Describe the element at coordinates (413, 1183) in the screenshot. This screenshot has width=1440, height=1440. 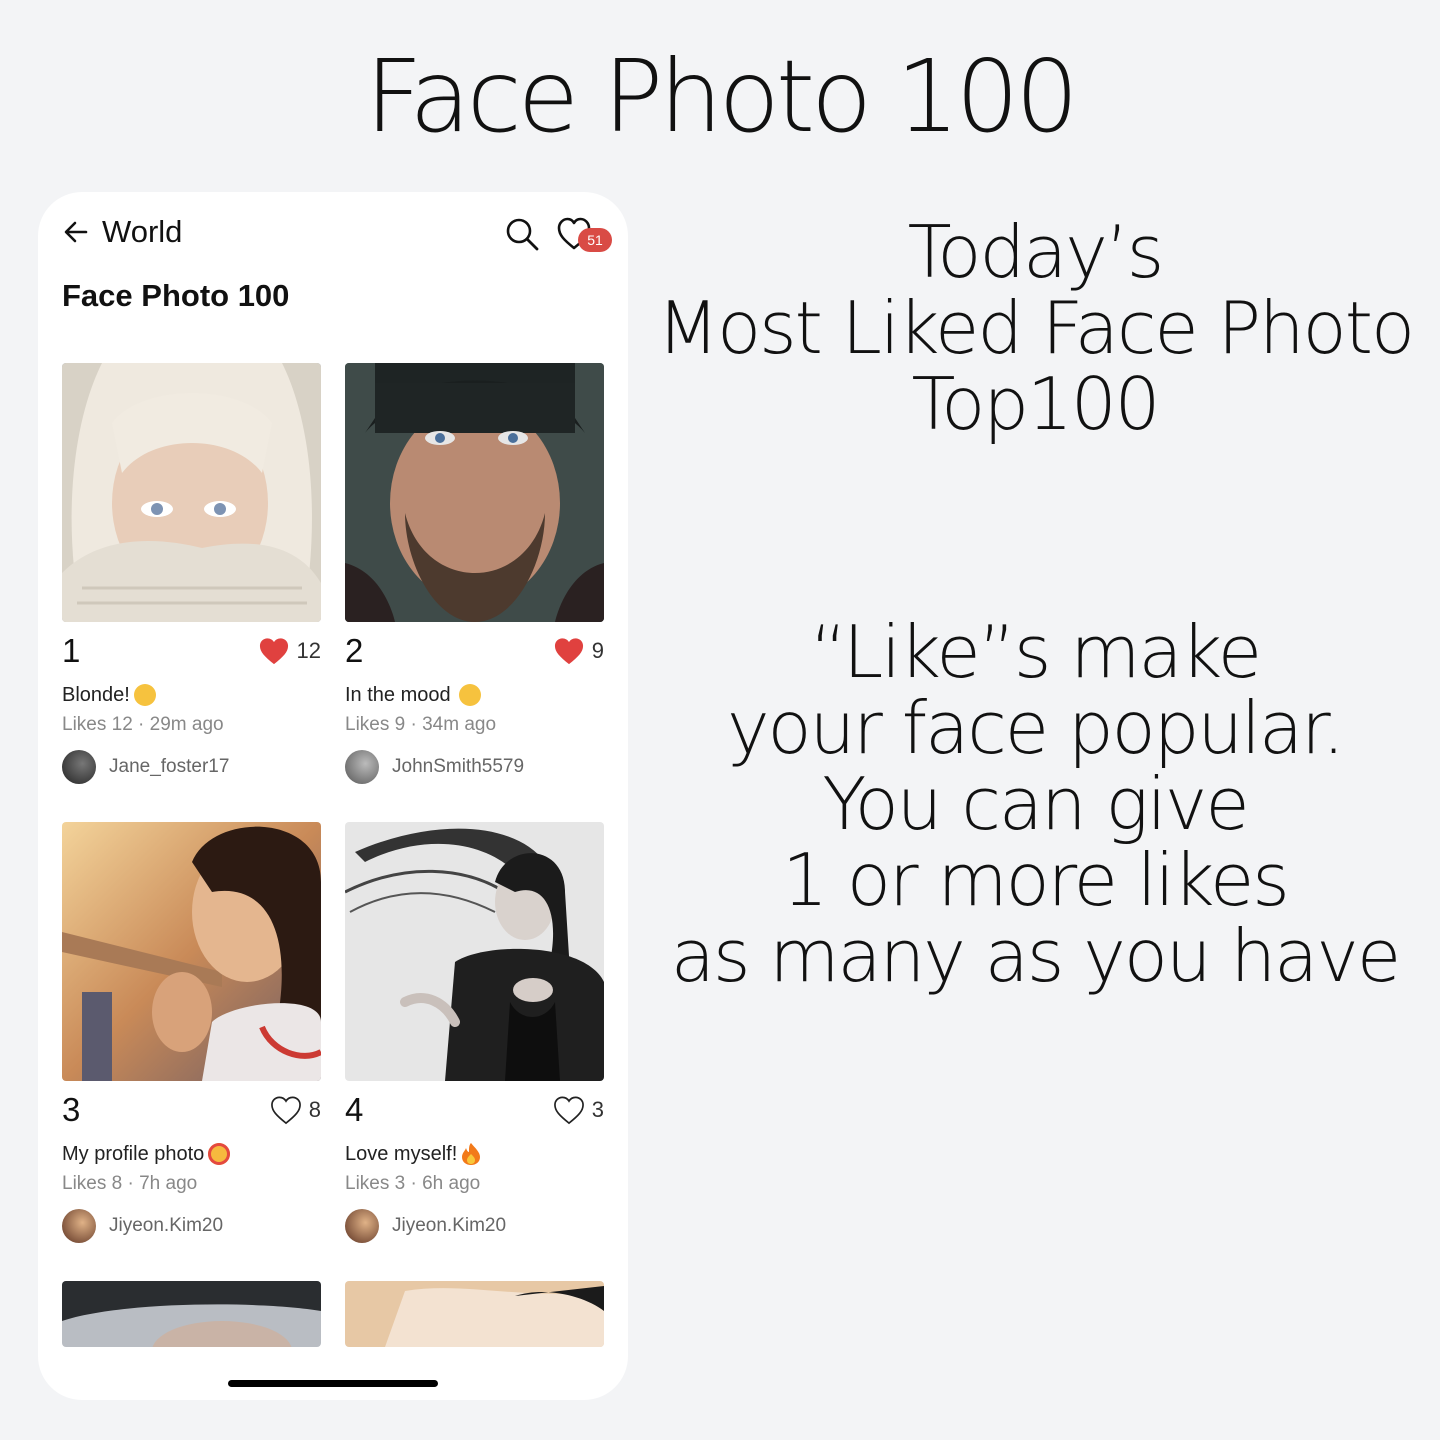
I see `photo-meta: Likes 3 · 6h ago` at that location.